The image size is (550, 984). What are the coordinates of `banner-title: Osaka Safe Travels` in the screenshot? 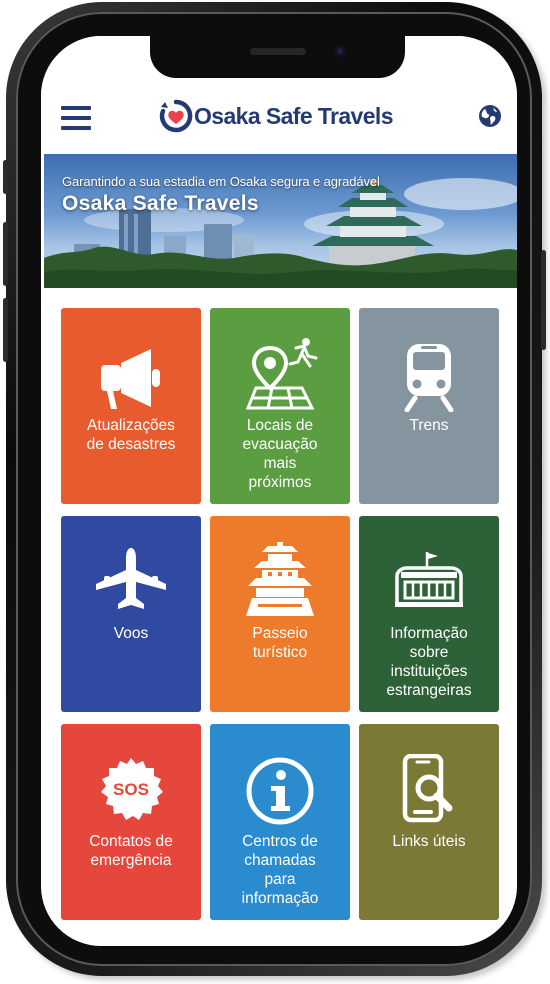 It's located at (160, 203).